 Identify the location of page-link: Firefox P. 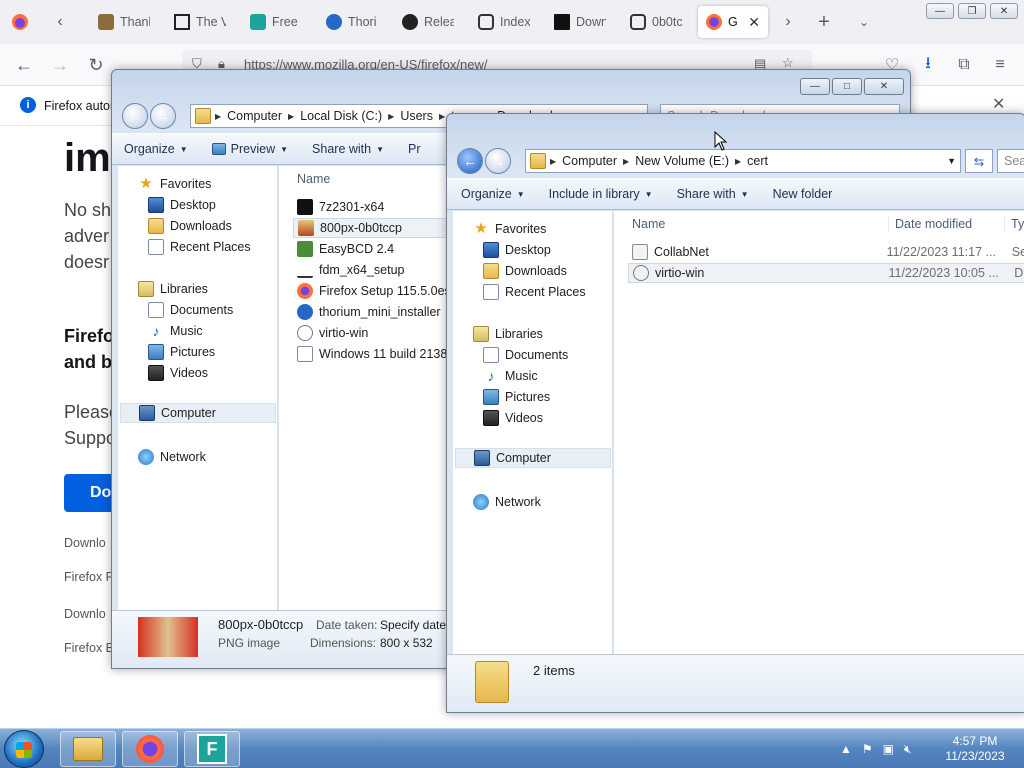
(89, 577).